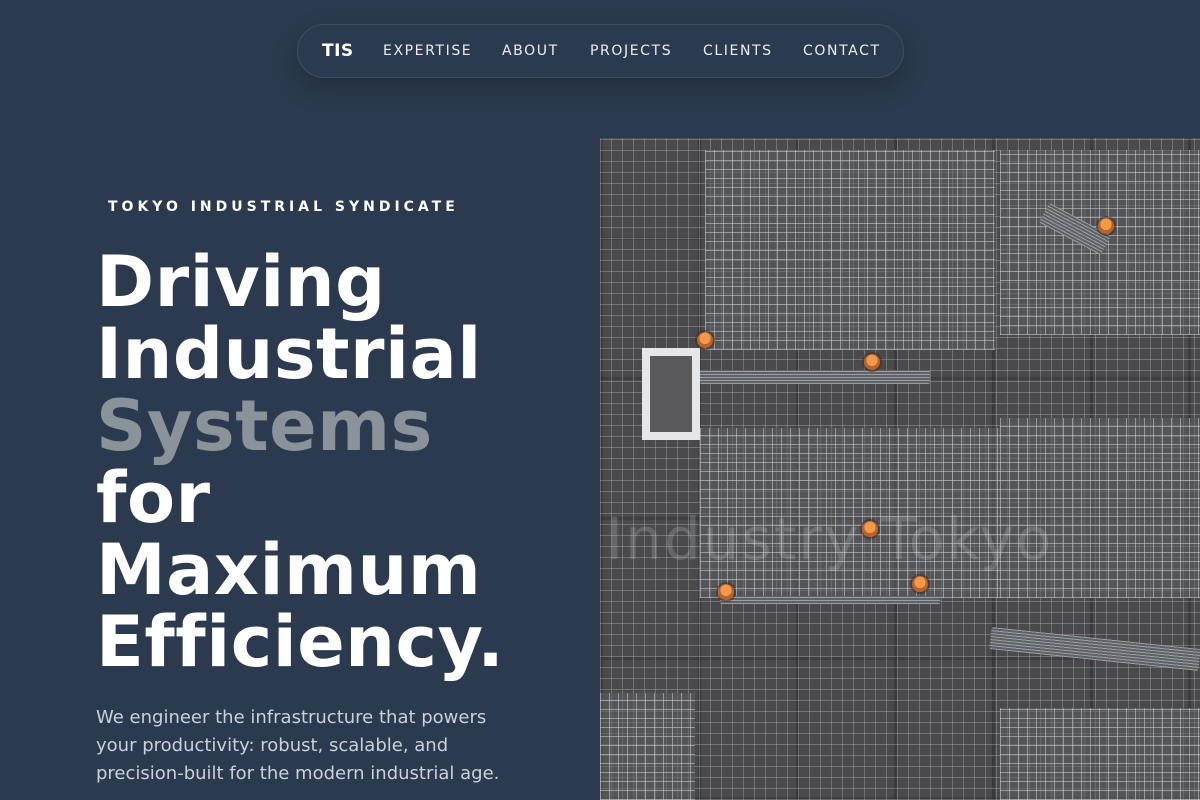  Describe the element at coordinates (842, 51) in the screenshot. I see `nav-link-contact: CONTACT` at that location.